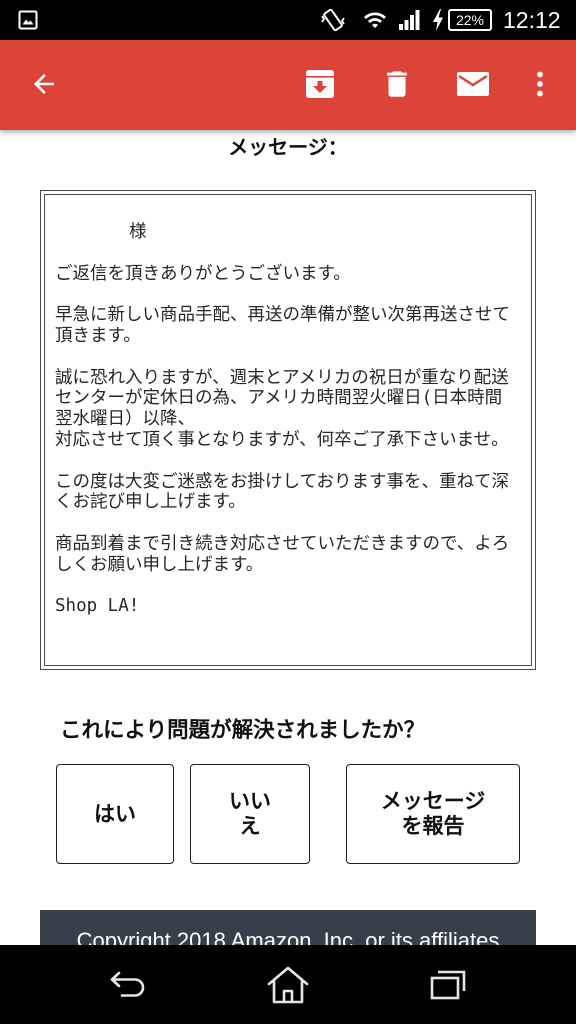 The image size is (576, 1024). I want to click on nav-recents-button, so click(448, 985).